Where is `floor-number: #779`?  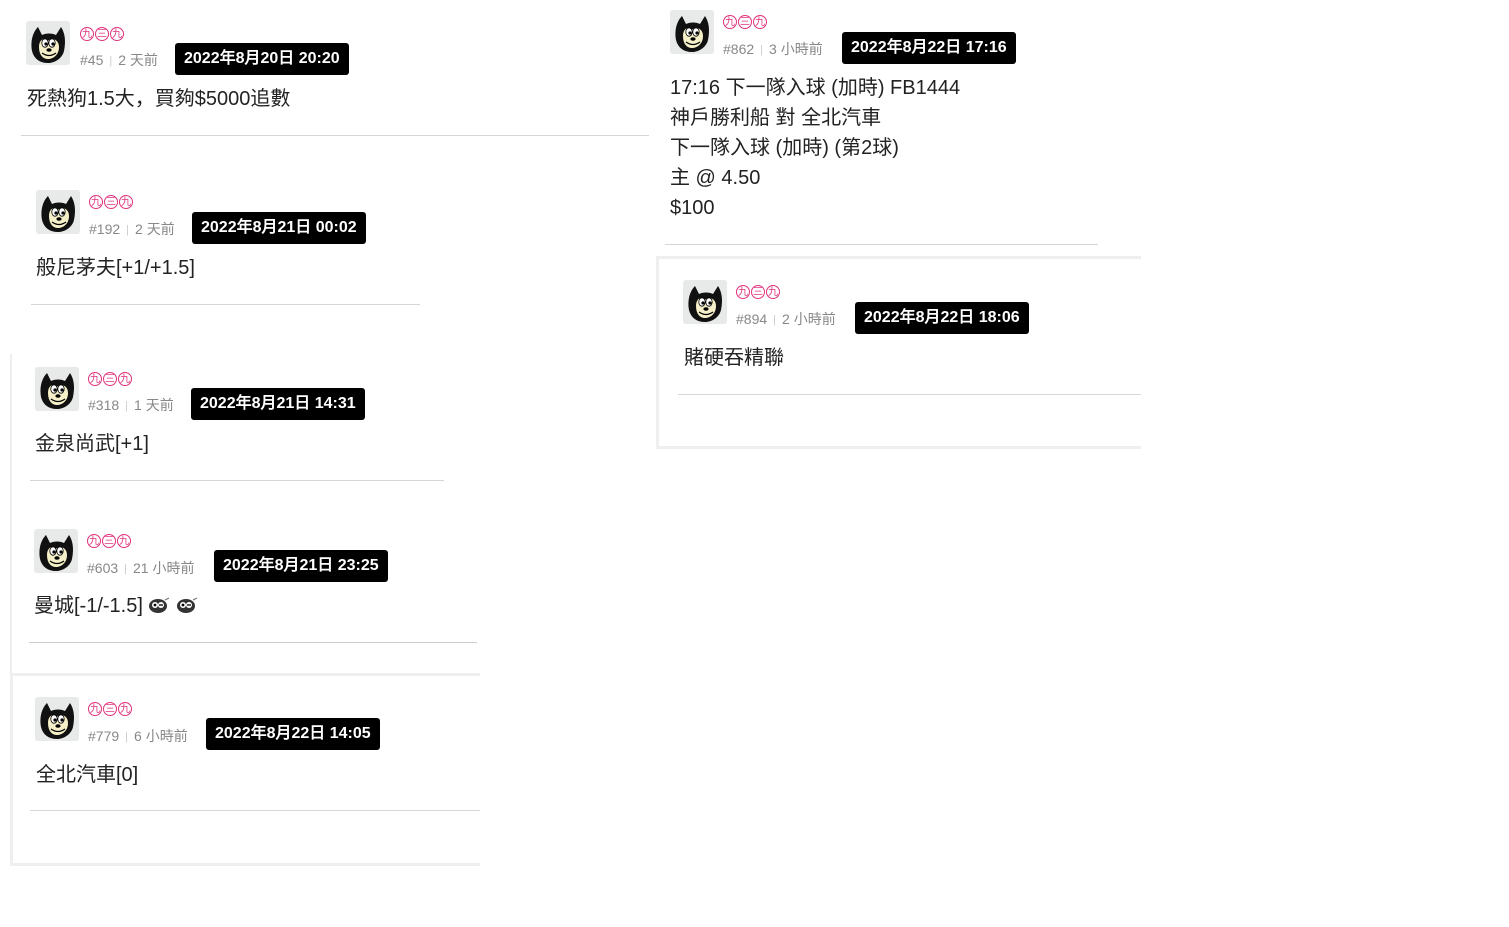
floor-number: #779 is located at coordinates (103, 736).